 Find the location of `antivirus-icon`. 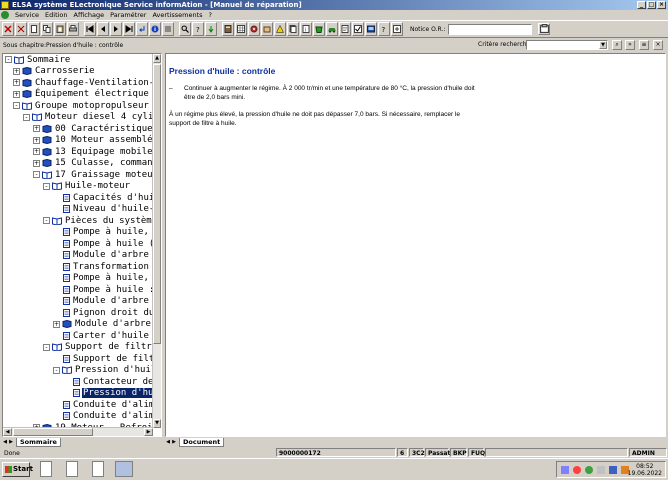

antivirus-icon is located at coordinates (577, 470).